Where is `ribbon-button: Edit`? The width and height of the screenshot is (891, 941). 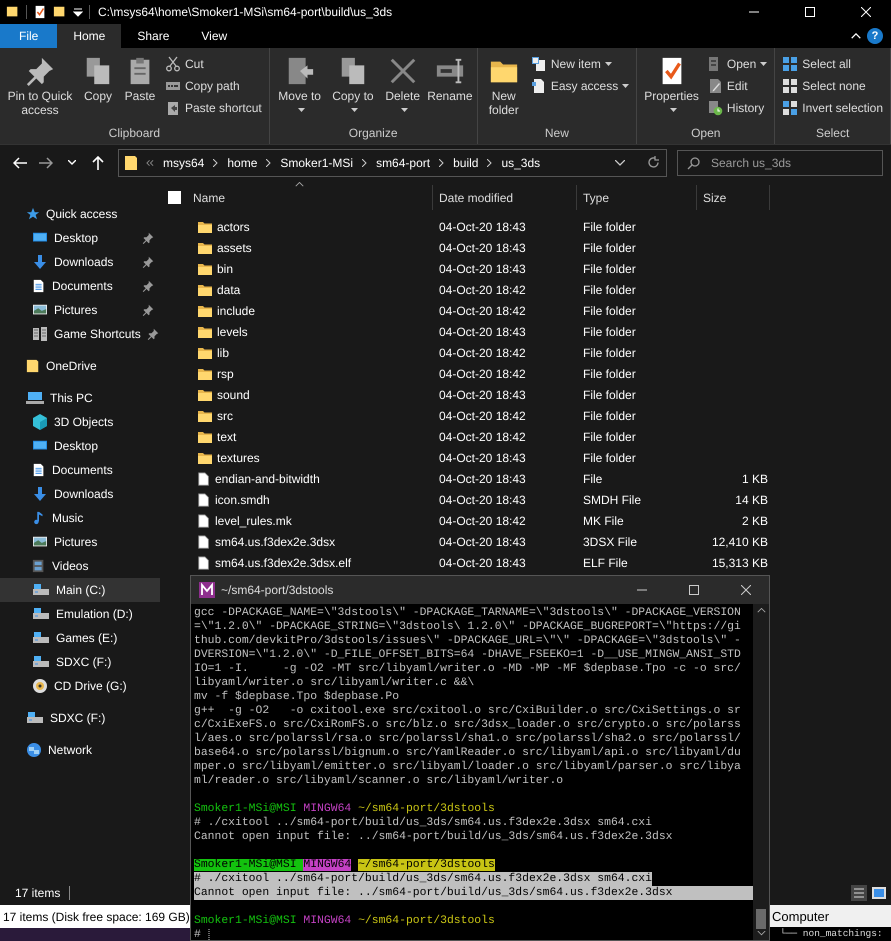 ribbon-button: Edit is located at coordinates (737, 86).